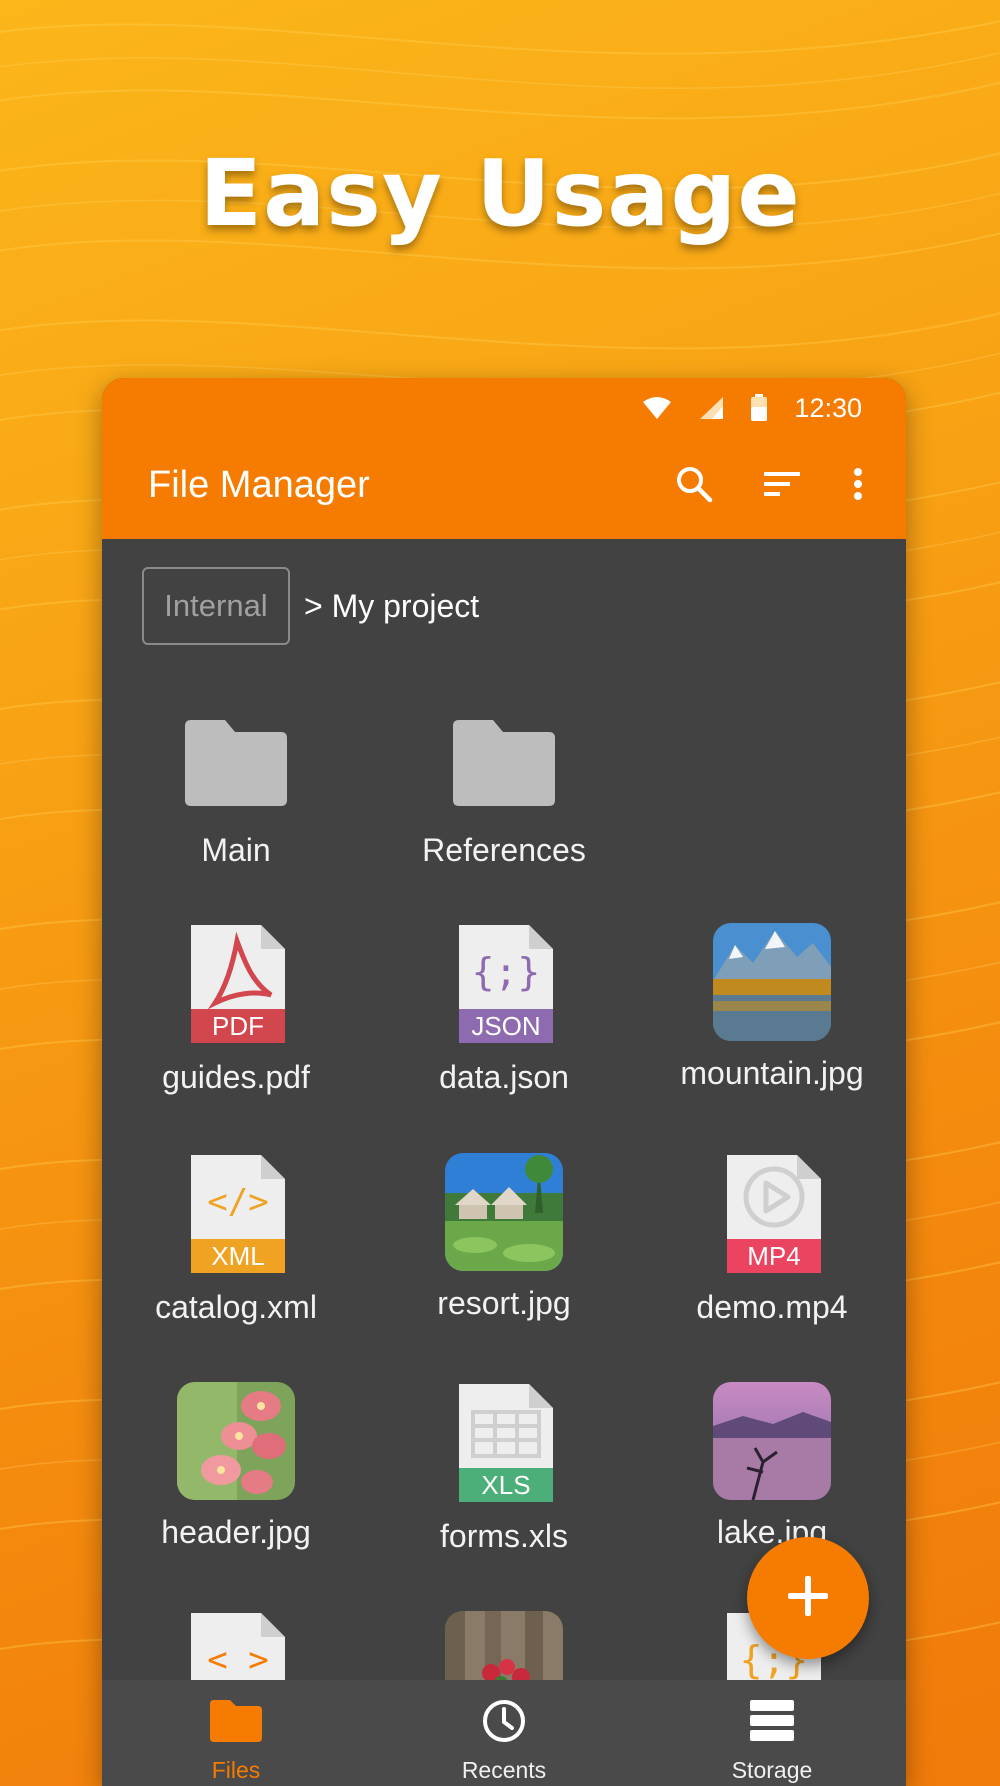 The height and width of the screenshot is (1786, 1000). Describe the element at coordinates (236, 1077) in the screenshot. I see `file-name: guides.pdf` at that location.